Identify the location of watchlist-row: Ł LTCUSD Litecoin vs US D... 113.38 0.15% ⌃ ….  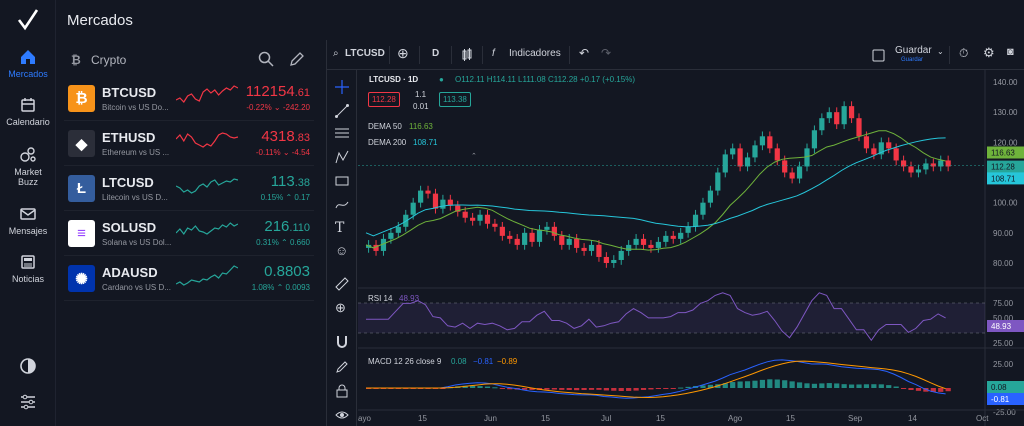
(189, 190).